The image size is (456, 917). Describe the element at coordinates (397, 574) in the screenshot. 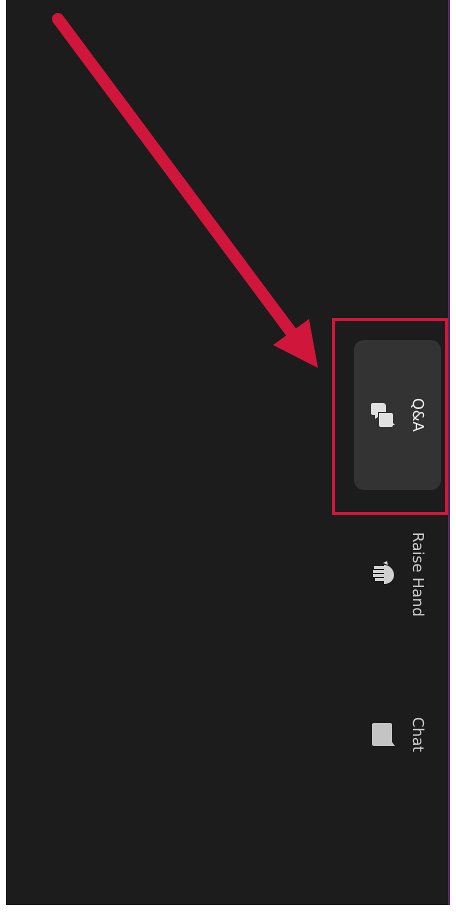

I see `toolbar-button: Raise Hand` at that location.